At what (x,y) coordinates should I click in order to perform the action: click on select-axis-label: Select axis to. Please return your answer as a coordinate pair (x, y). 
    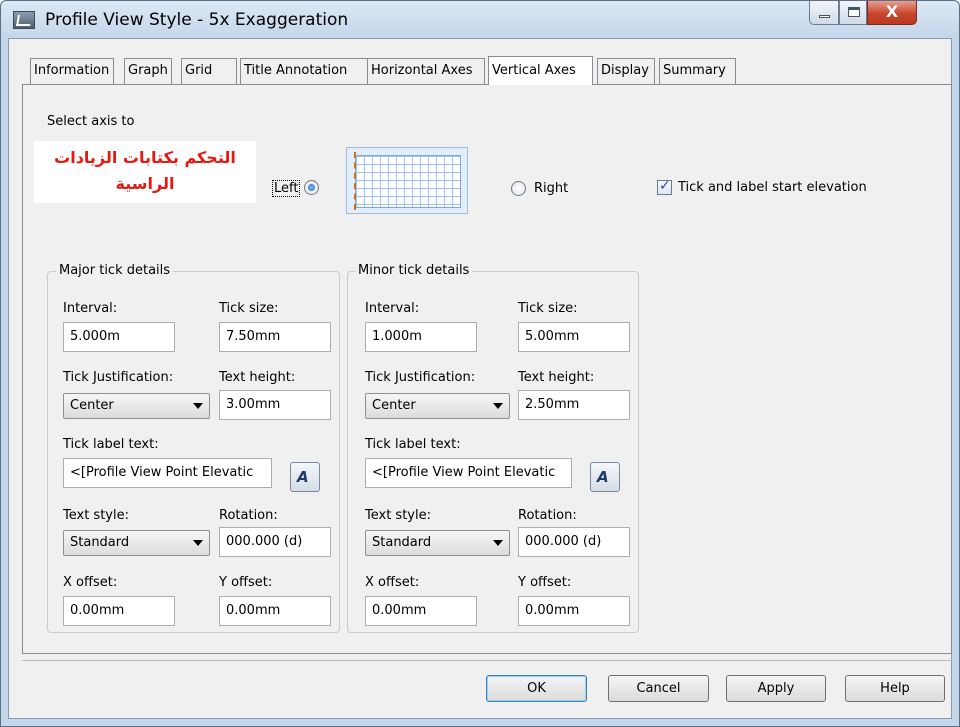
    Looking at the image, I should click on (91, 121).